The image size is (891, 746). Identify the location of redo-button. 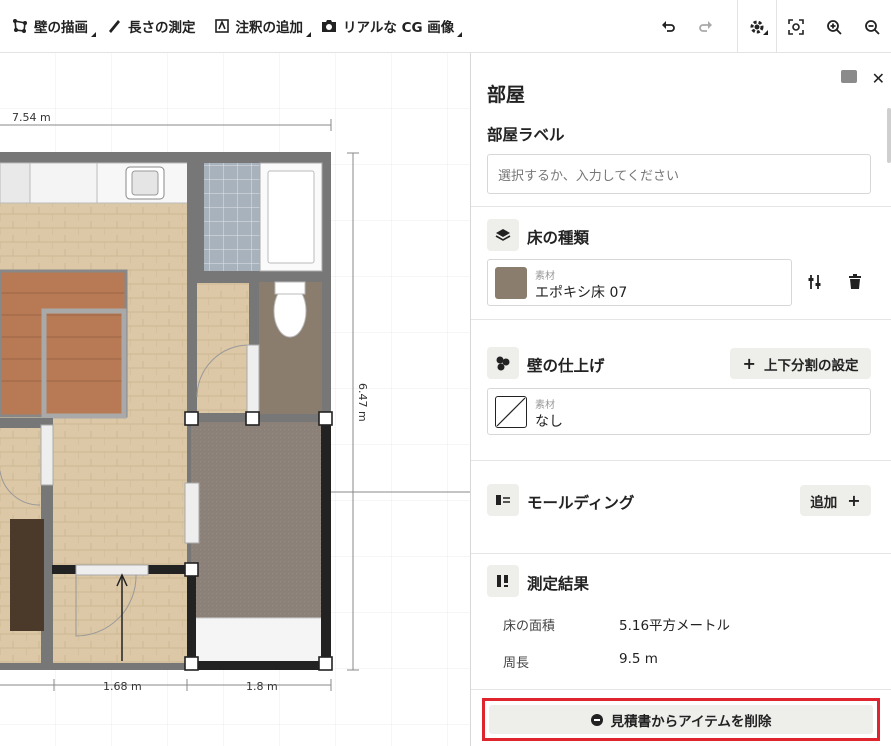
(706, 26).